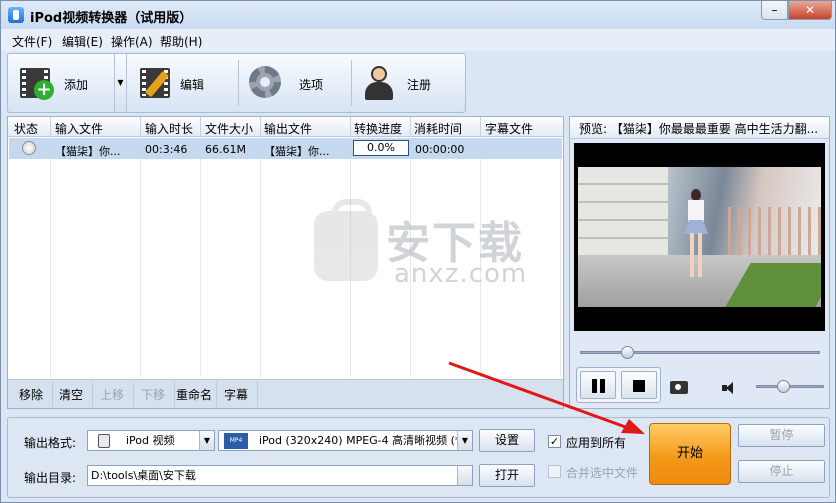  What do you see at coordinates (627, 352) in the screenshot?
I see `seek-slider-thumb` at bounding box center [627, 352].